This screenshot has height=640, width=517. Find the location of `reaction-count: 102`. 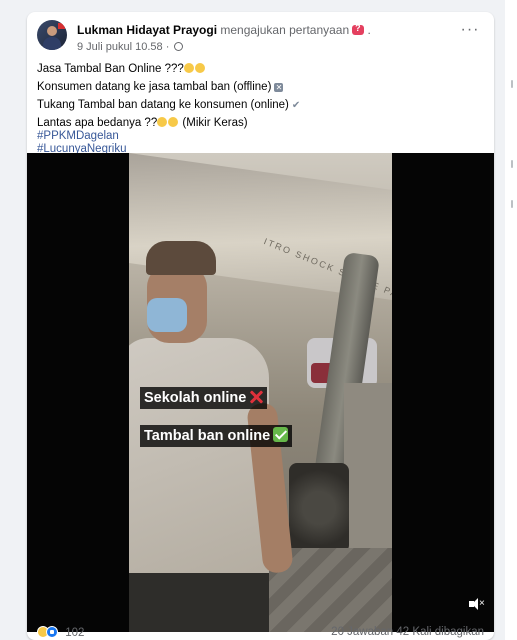

reaction-count: 102 is located at coordinates (74, 633).